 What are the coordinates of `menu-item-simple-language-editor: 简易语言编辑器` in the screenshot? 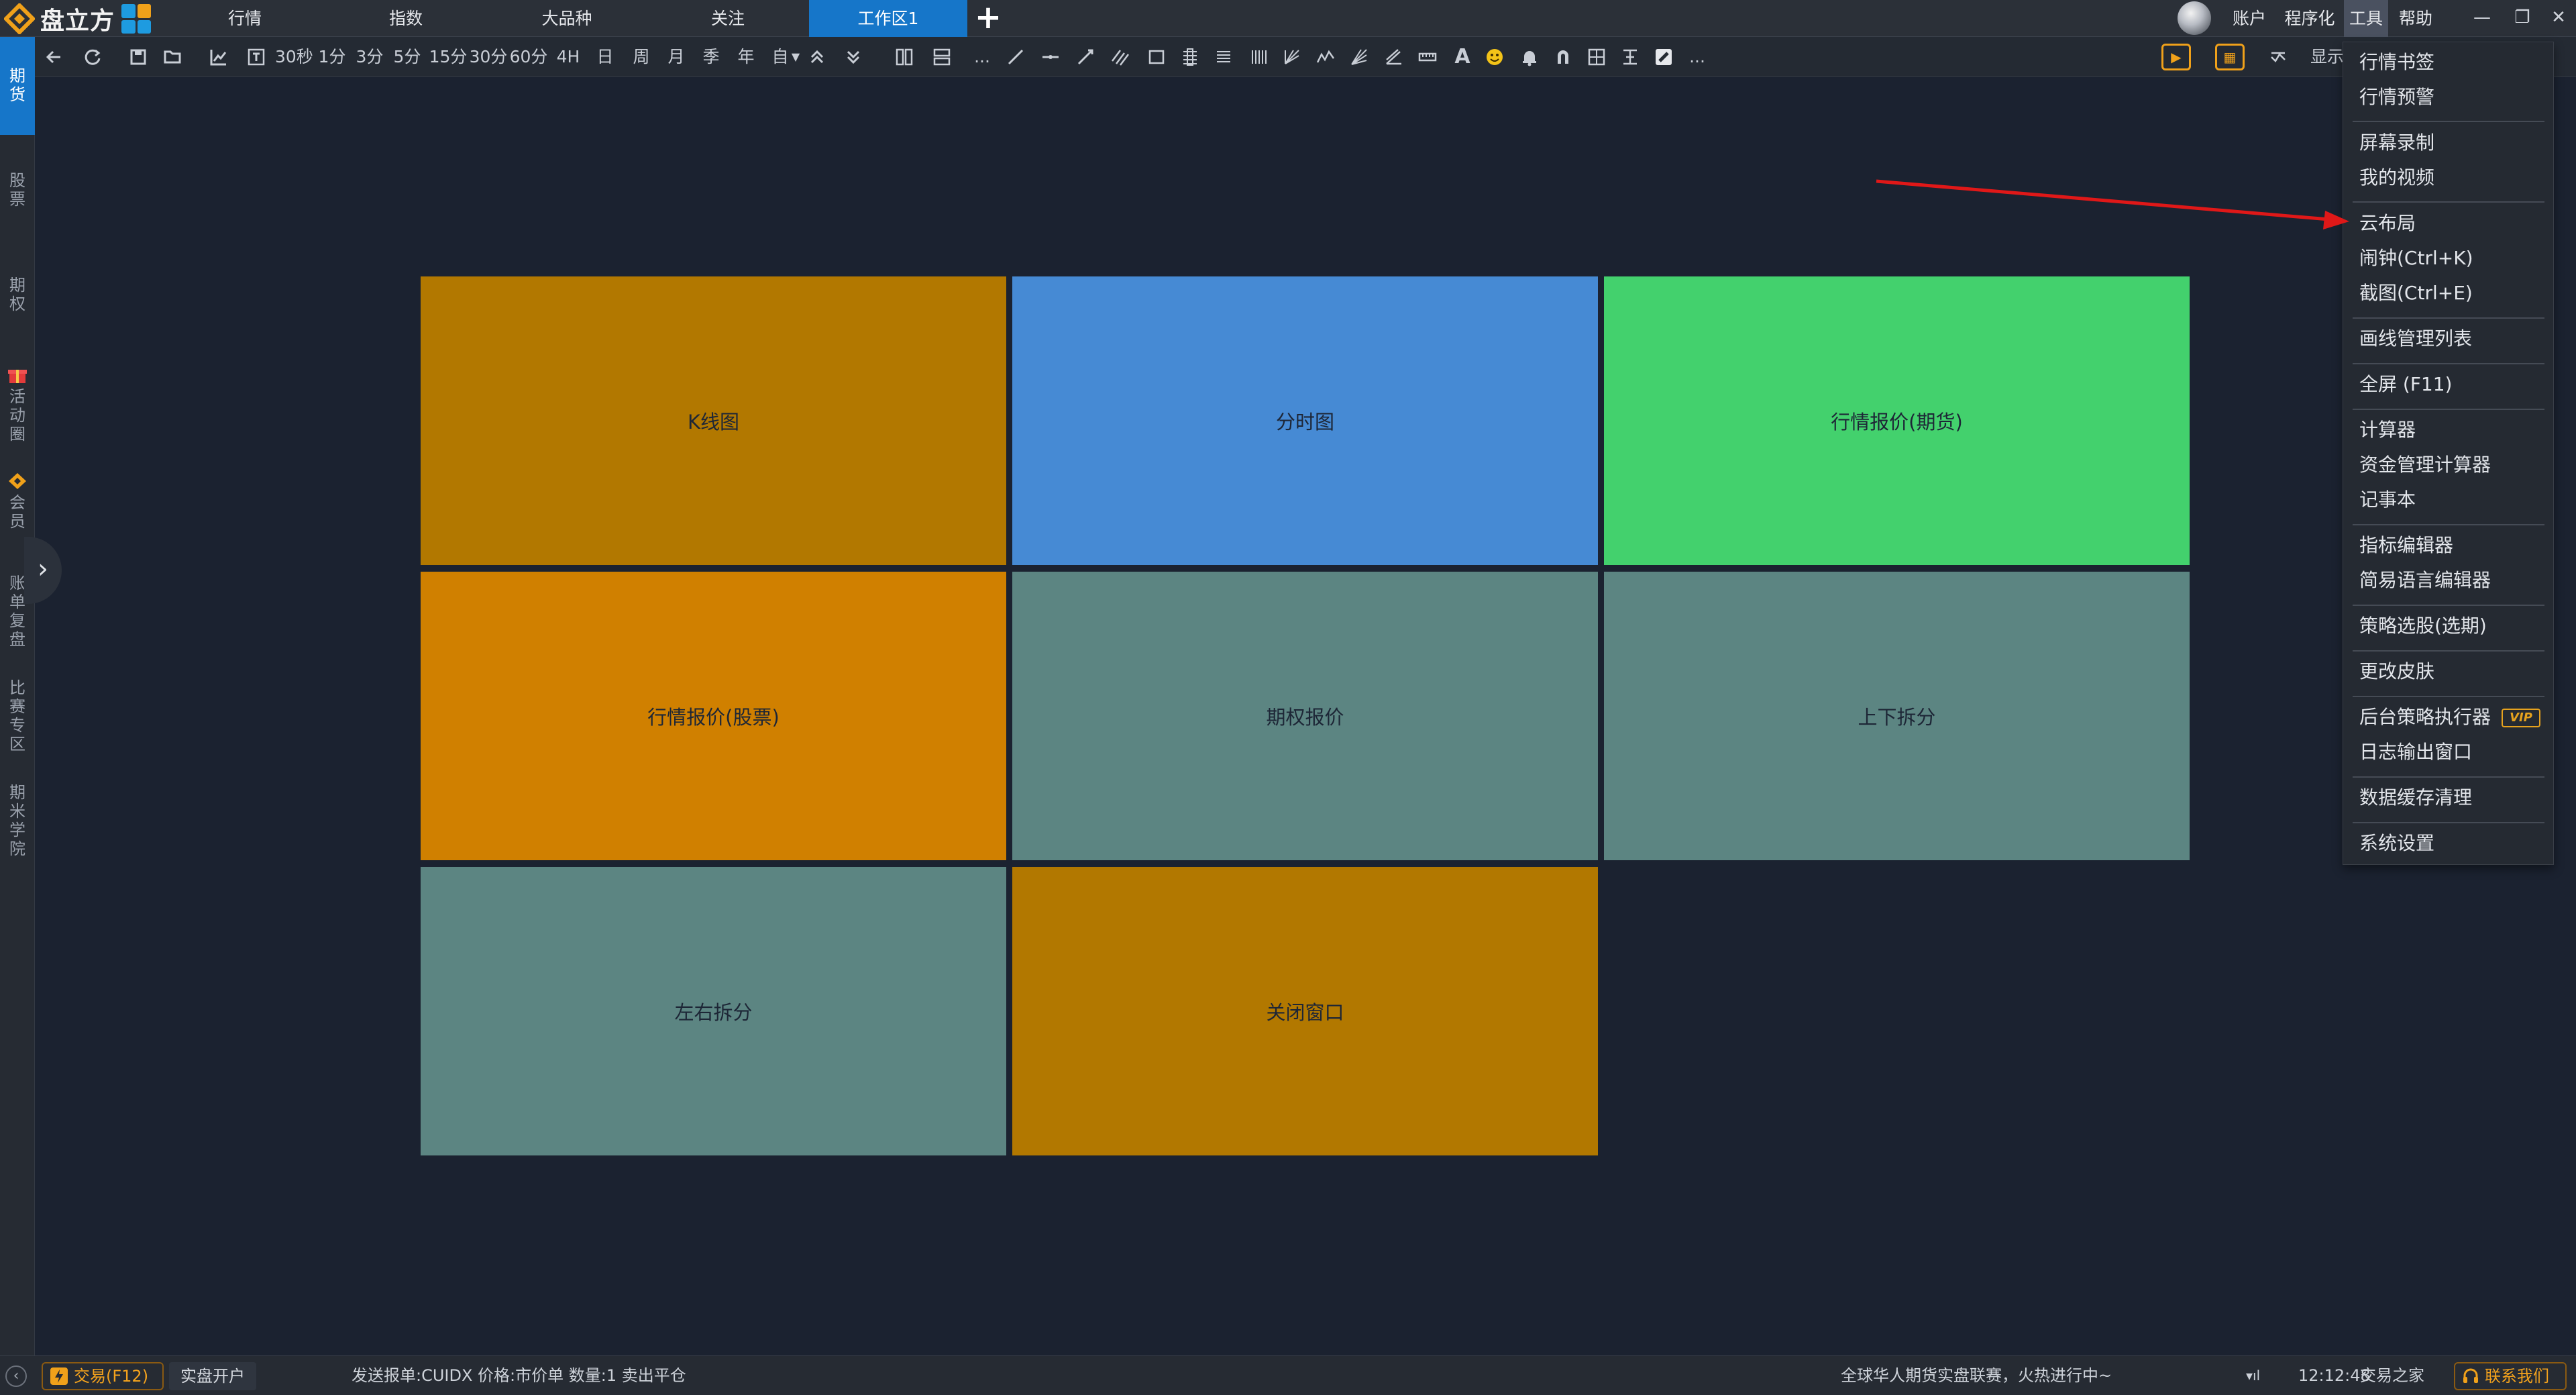 It's located at (2425, 580).